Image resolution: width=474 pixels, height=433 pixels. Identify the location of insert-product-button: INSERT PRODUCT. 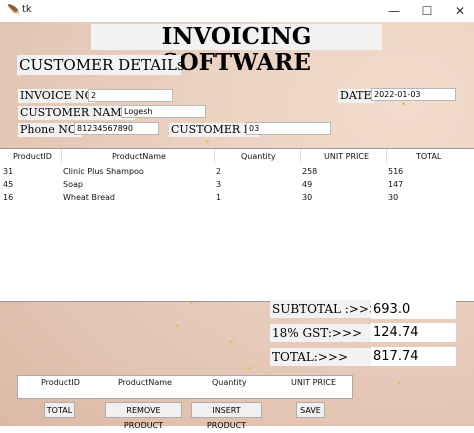
(226, 416).